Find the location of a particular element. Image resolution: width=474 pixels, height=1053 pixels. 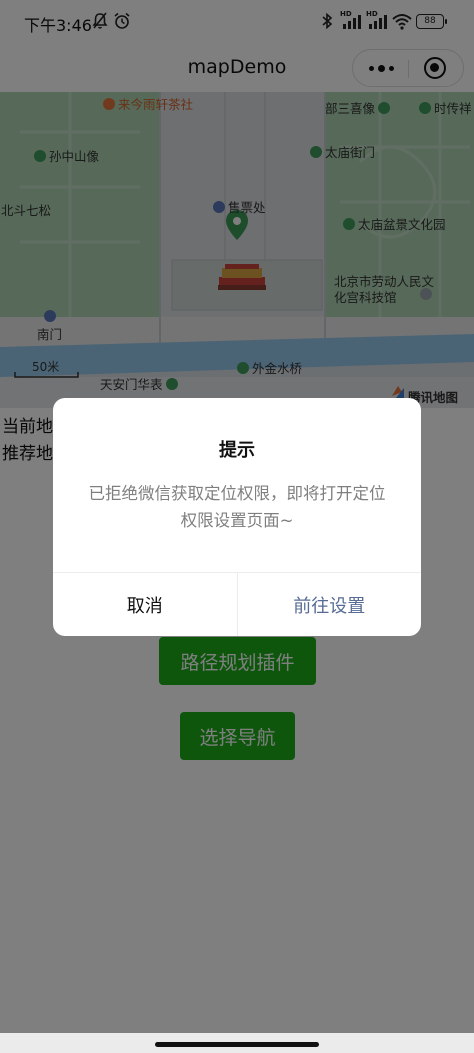

home-bar is located at coordinates (237, 1043).